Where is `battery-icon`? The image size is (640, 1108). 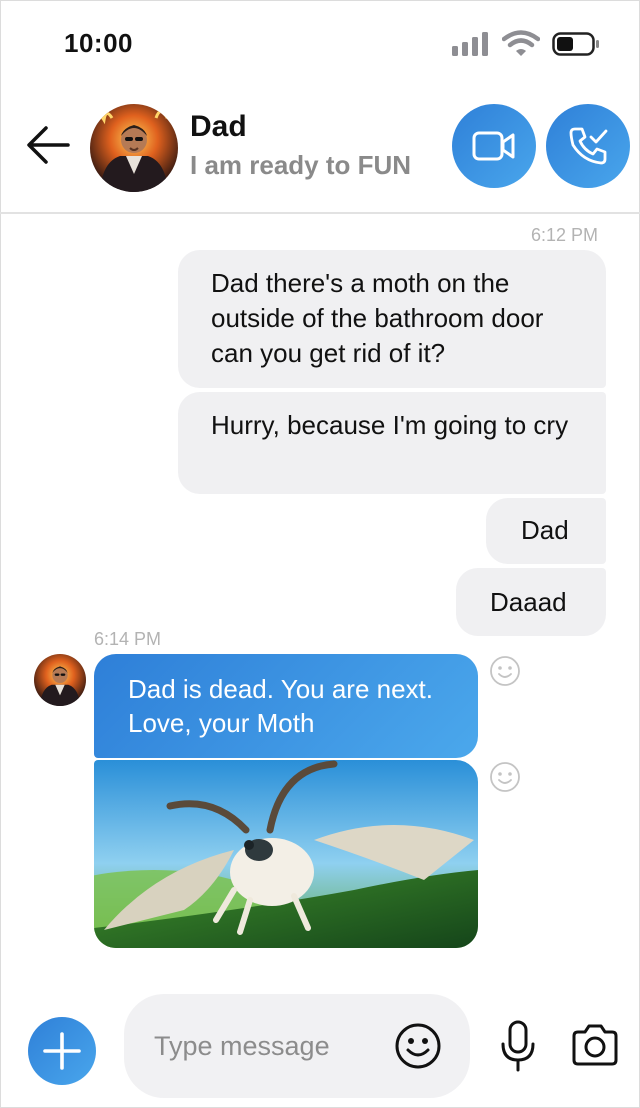
battery-icon is located at coordinates (575, 44).